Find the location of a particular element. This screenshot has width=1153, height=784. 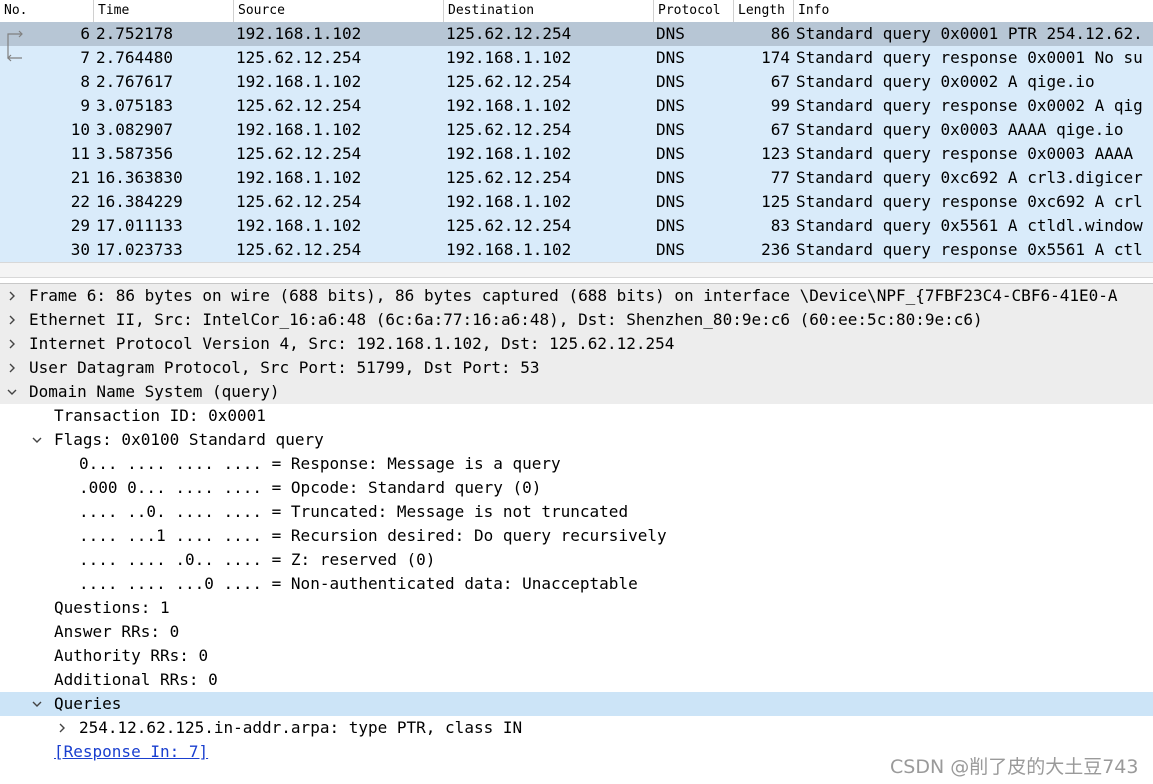

tree-item-label: Transaction ID: 0x0001 is located at coordinates (160, 415).